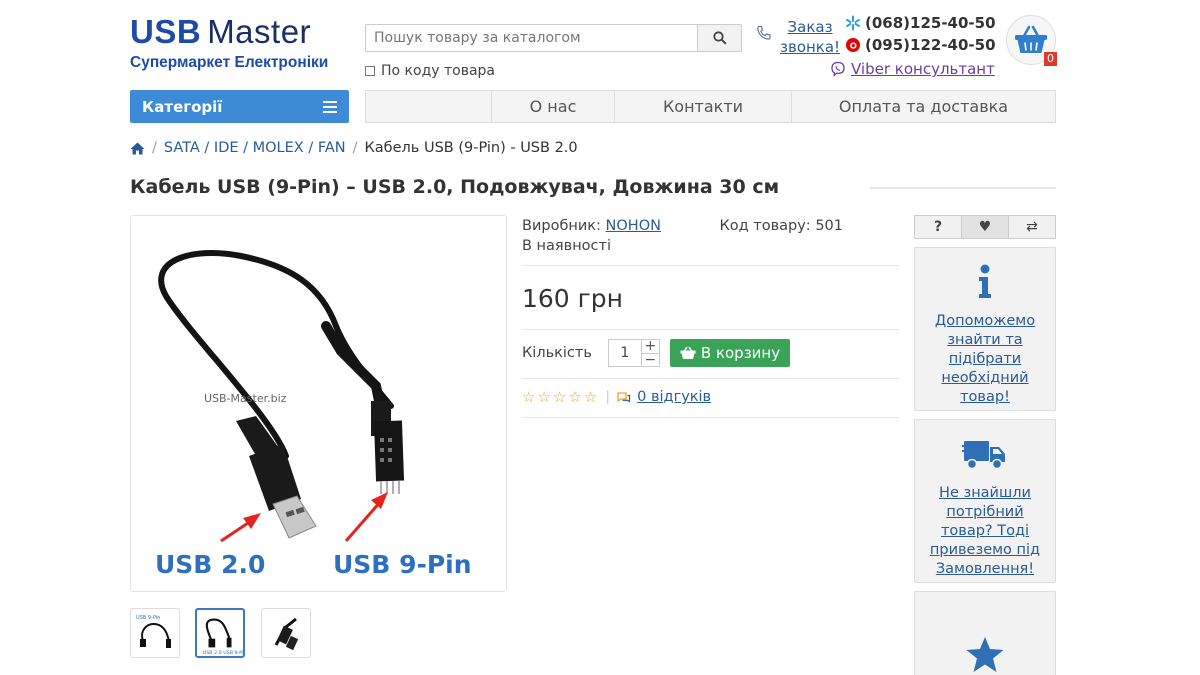  I want to click on menu-item-about: О нас, so click(552, 106).